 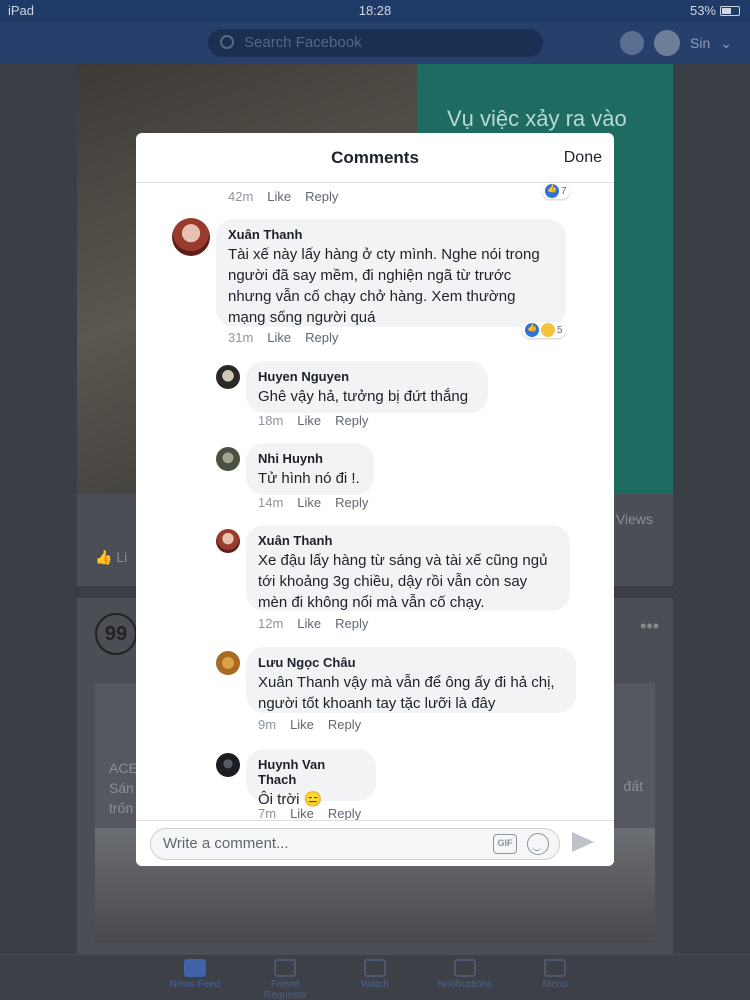 I want to click on comment-meta: 9m Like Reply, so click(x=309, y=724).